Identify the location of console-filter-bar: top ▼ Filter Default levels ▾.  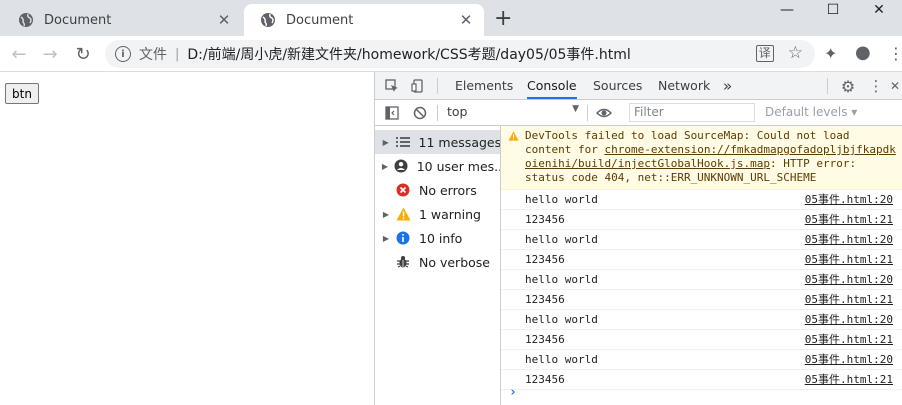
(638, 113).